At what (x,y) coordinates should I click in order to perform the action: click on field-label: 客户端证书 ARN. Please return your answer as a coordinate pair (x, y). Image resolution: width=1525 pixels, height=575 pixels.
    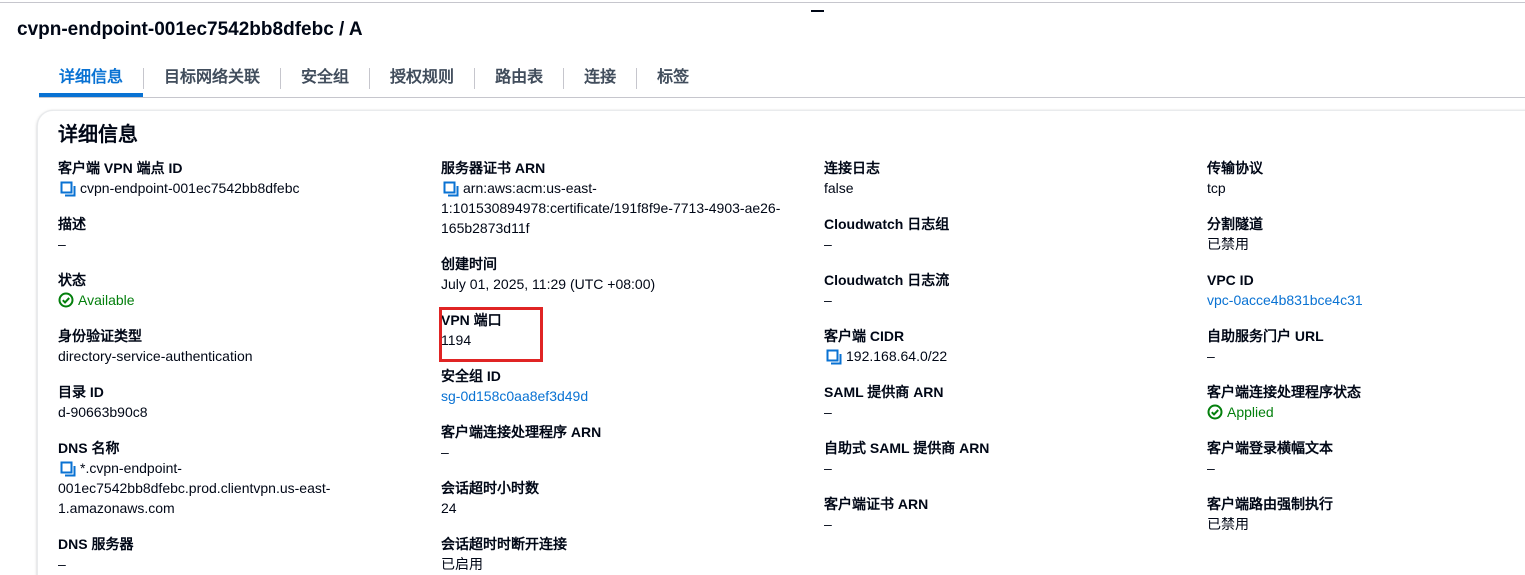
    Looking at the image, I should click on (876, 504).